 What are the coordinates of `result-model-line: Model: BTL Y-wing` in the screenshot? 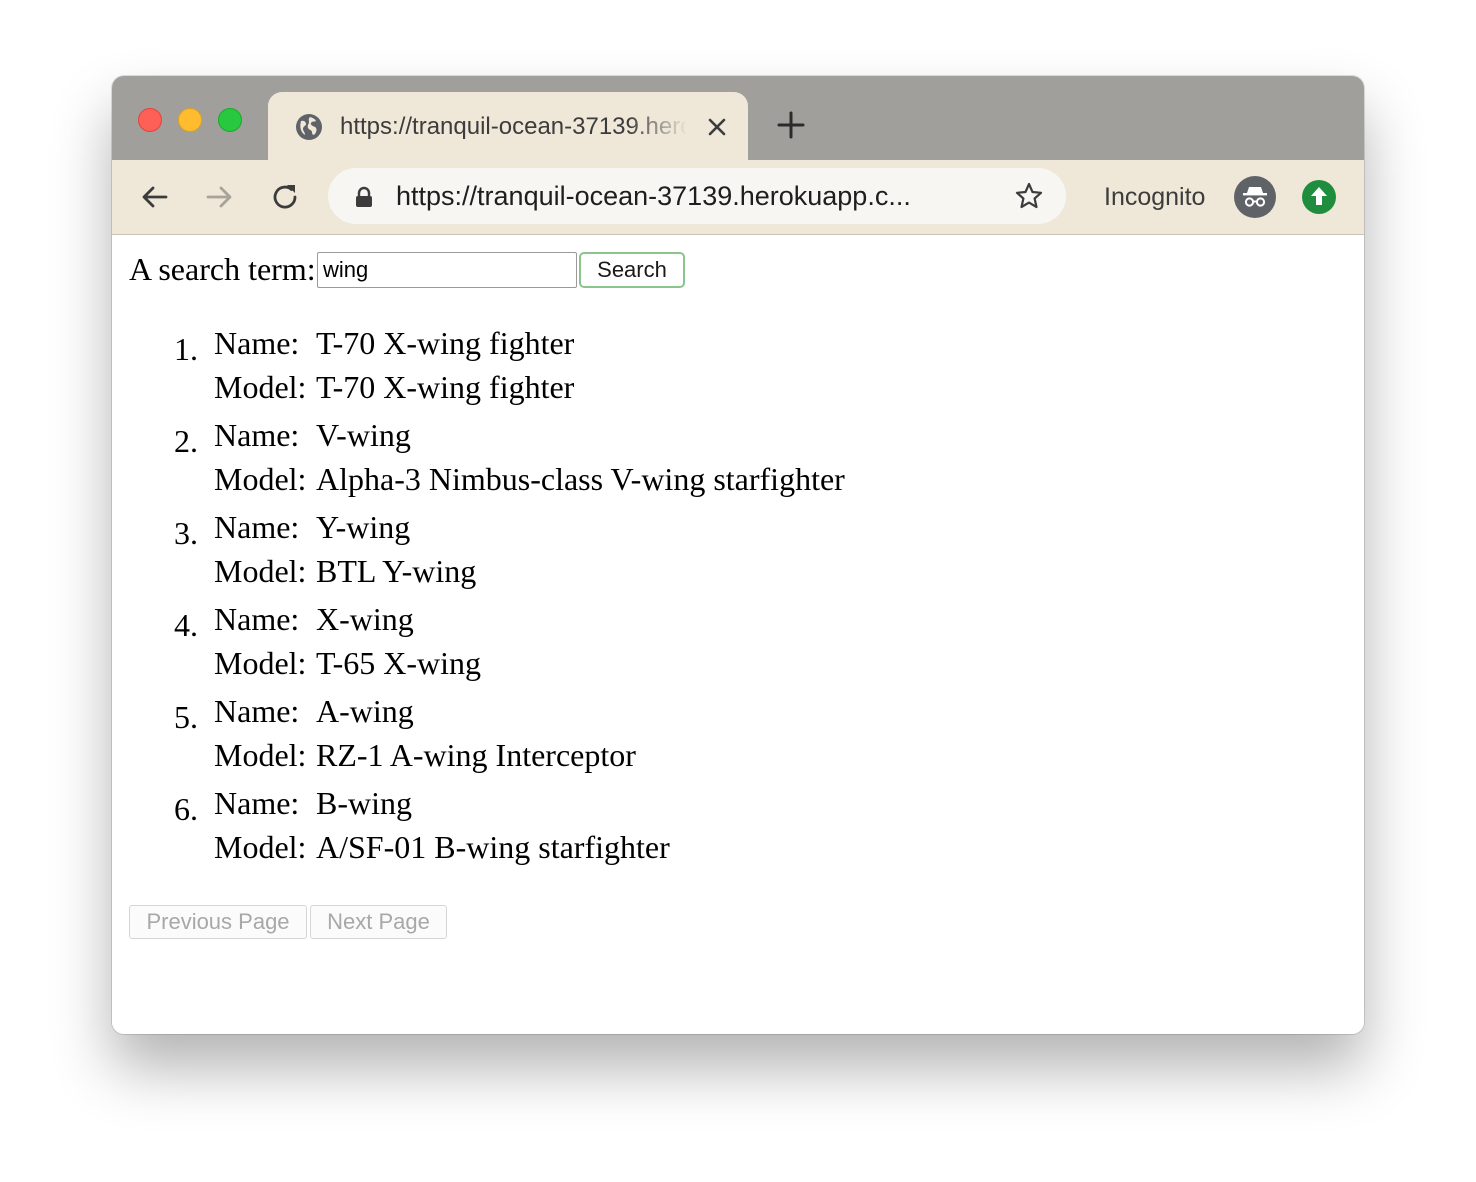 It's located at (345, 571).